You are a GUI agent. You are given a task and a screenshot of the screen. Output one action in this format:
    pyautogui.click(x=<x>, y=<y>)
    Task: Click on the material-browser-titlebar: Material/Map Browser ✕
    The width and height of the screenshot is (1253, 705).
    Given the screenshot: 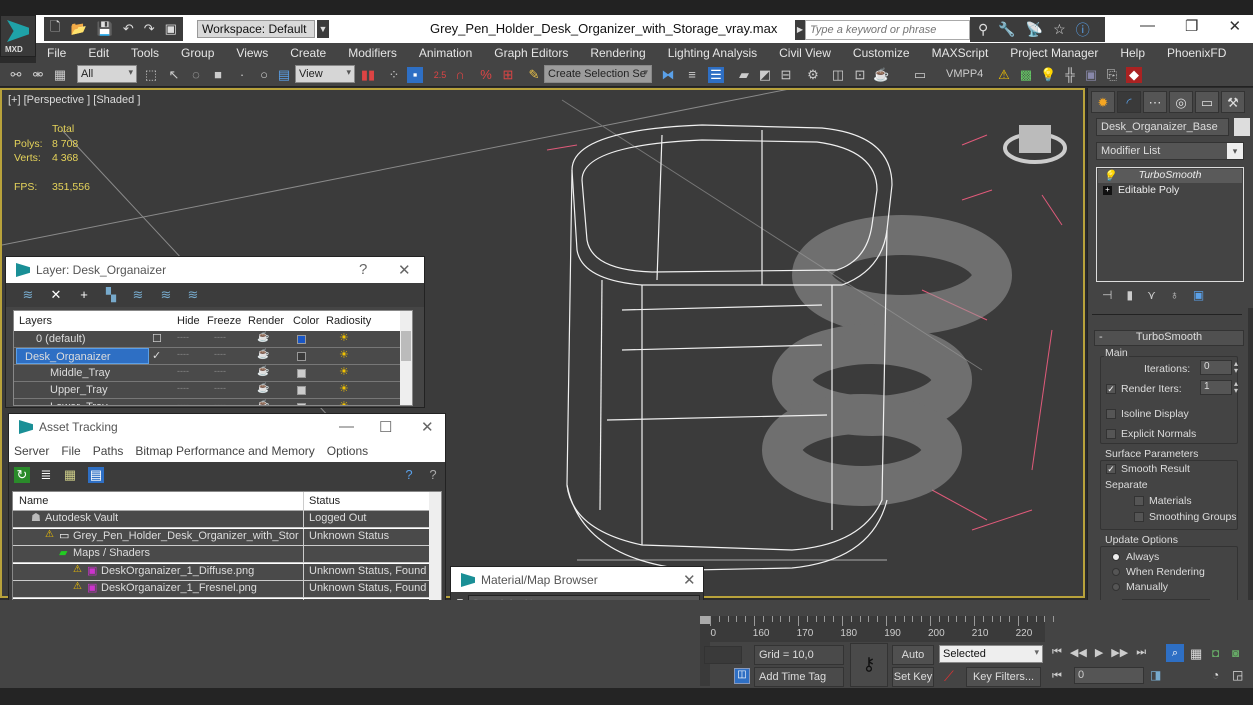 What is the action you would take?
    pyautogui.click(x=577, y=579)
    